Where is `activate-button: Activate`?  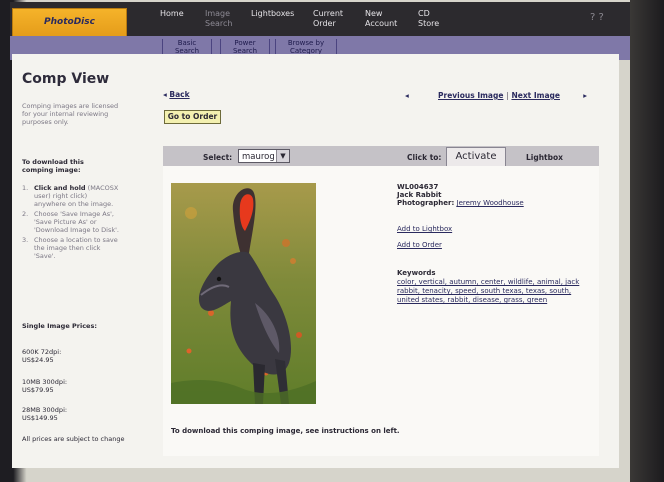 activate-button: Activate is located at coordinates (476, 157).